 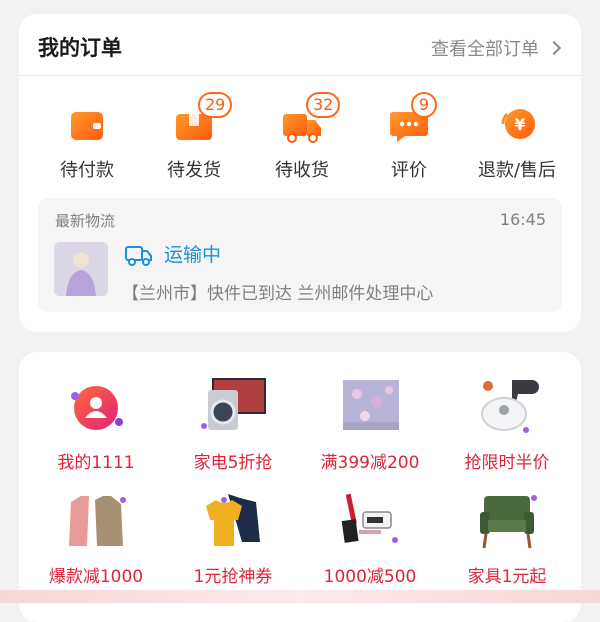 What do you see at coordinates (96, 407) in the screenshot?
I see `user-badge-icon` at bounding box center [96, 407].